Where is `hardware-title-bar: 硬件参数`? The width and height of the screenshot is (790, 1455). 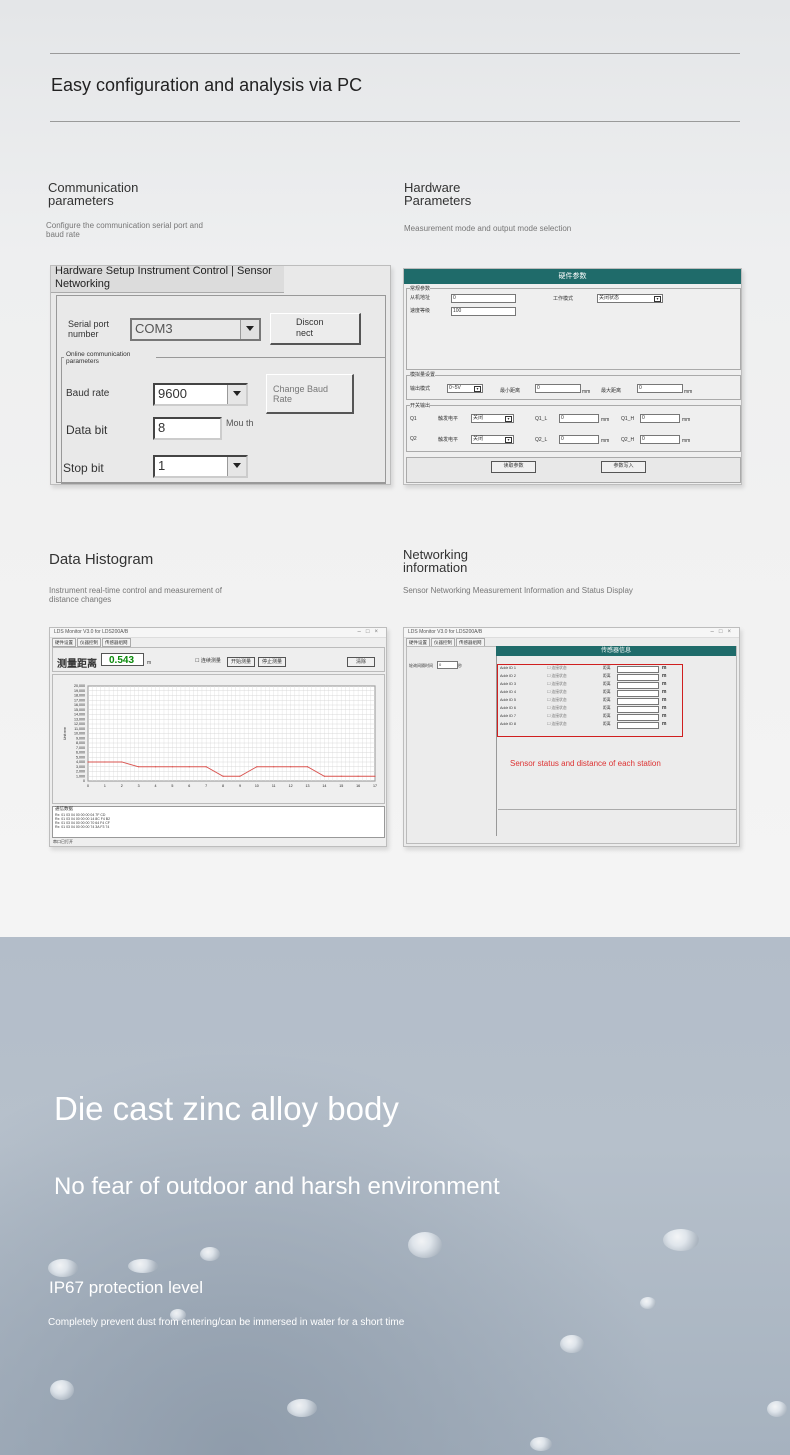
hardware-title-bar: 硬件参数 is located at coordinates (572, 276).